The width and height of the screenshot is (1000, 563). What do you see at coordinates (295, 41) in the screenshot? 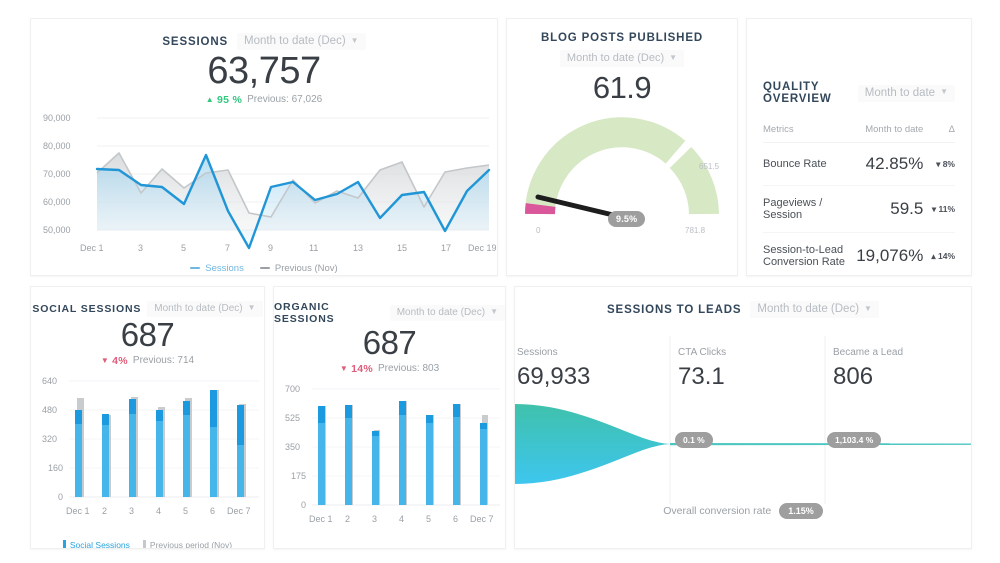
I see `sessions-date-picker-label: Month to date (Dec)` at bounding box center [295, 41].